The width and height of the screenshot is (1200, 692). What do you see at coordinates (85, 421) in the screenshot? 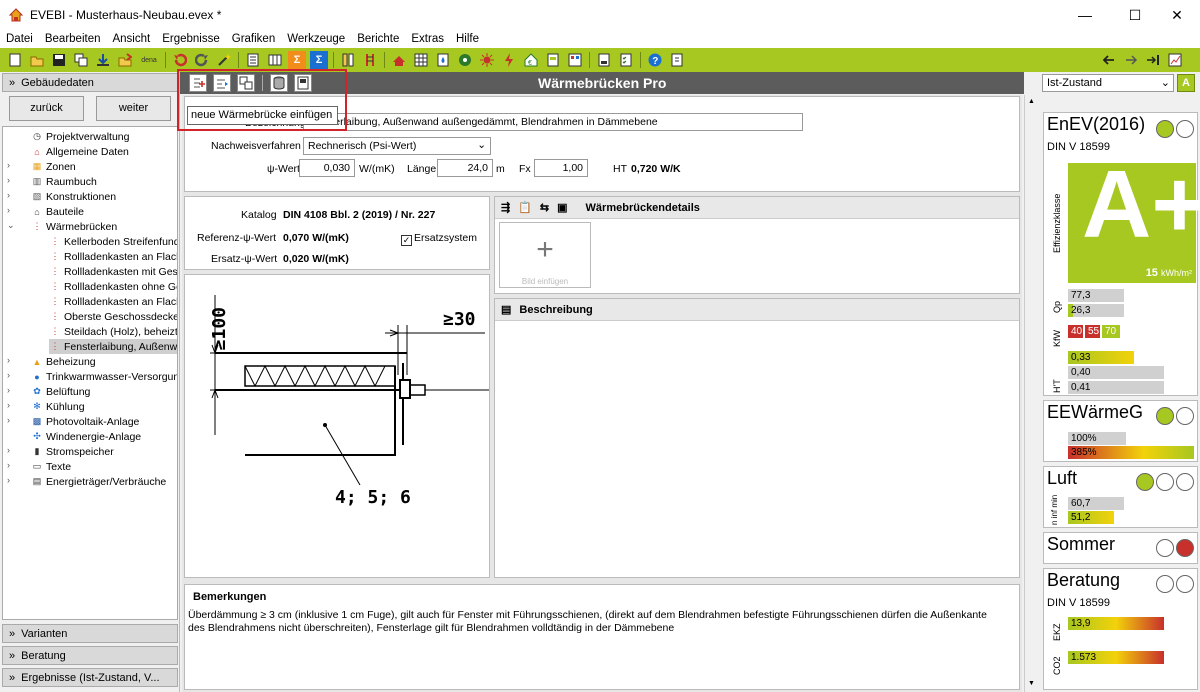
I see `tree-item: ▩ Photovoltaik-Anlage` at bounding box center [85, 421].